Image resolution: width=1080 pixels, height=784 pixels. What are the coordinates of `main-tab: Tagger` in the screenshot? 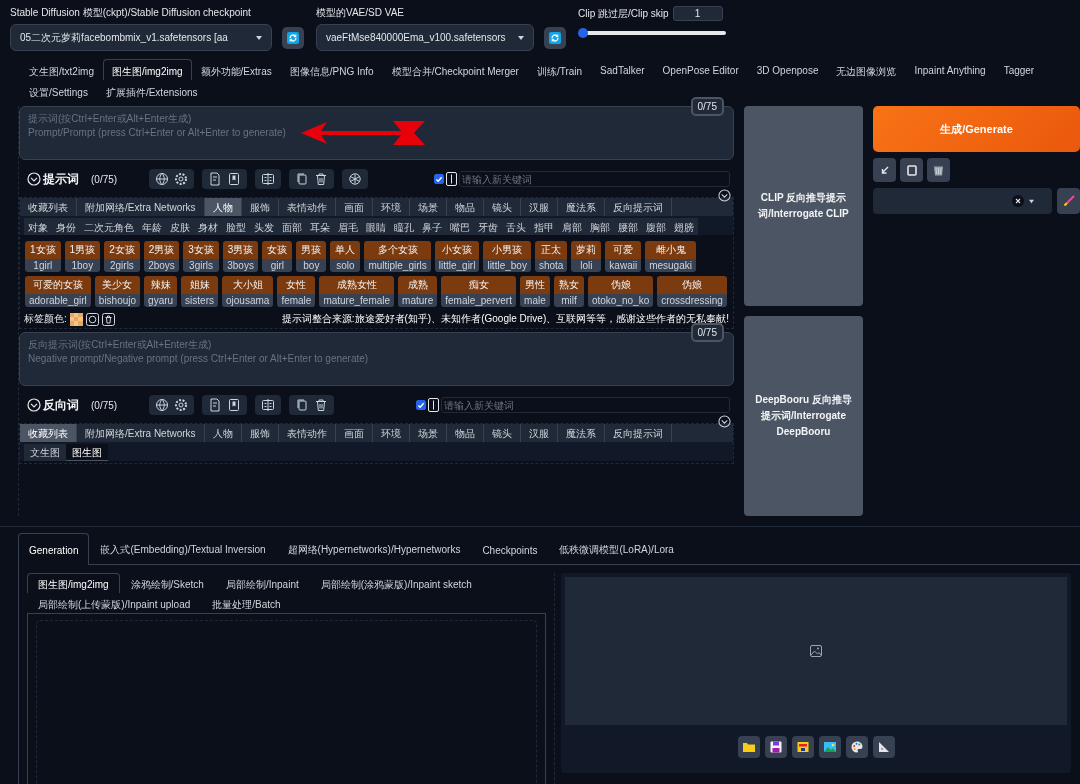 It's located at (1019, 69).